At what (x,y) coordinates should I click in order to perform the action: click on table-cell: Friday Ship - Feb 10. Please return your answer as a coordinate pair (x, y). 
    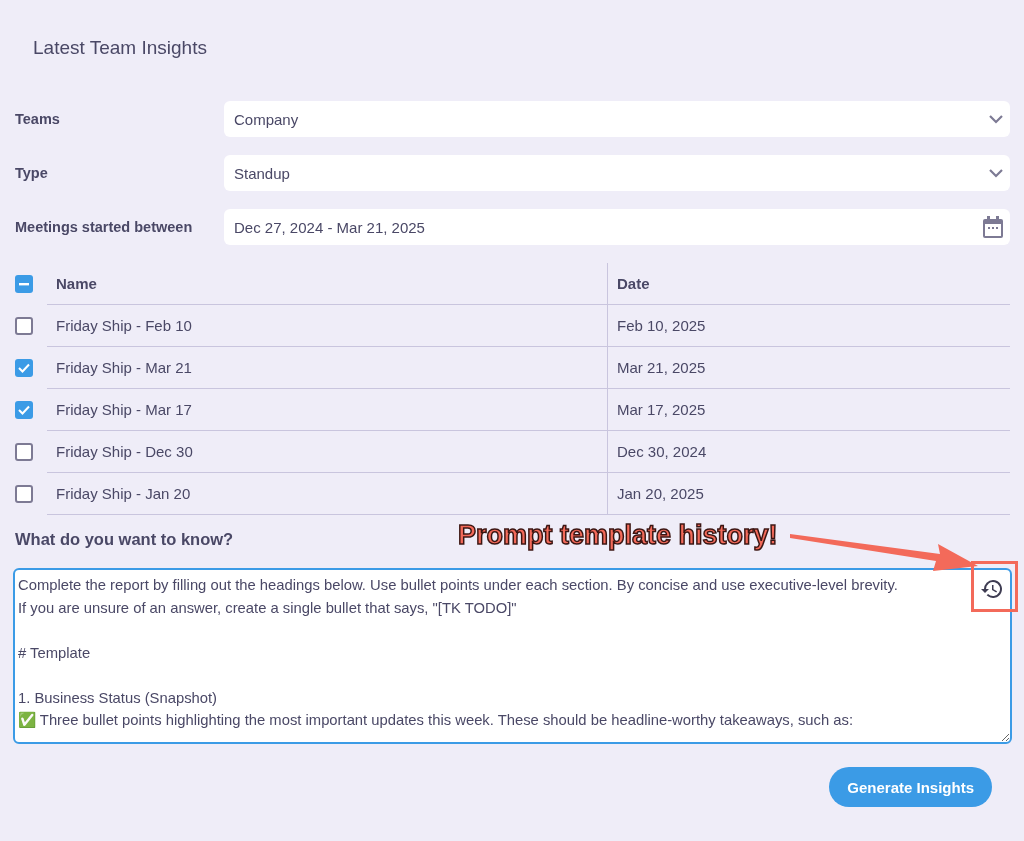
    Looking at the image, I should click on (327, 326).